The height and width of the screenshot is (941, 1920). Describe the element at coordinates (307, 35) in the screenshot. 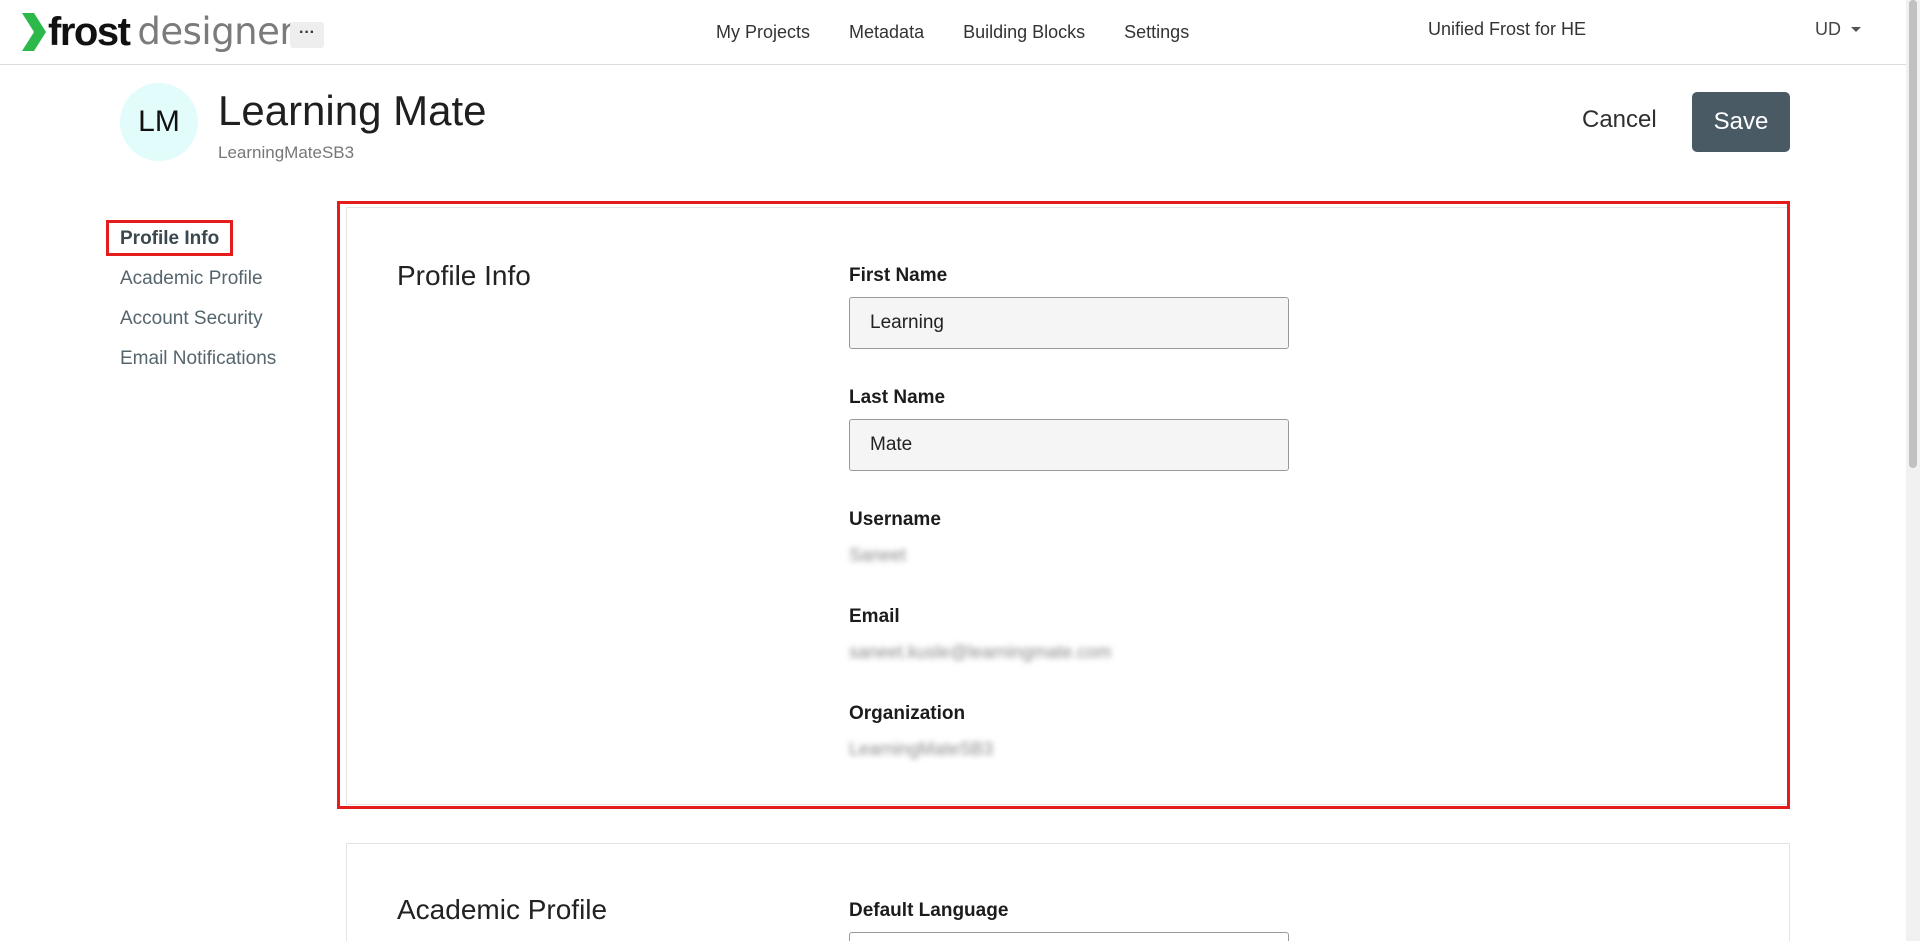

I see `more-options-button: ···` at that location.